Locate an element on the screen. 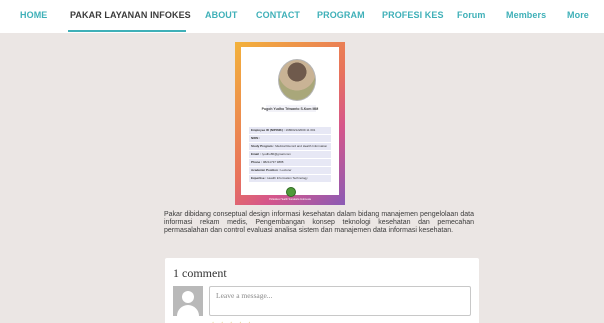 The height and width of the screenshot is (323, 604). info-row: Email : ryudho80@gmail.com is located at coordinates (290, 154).